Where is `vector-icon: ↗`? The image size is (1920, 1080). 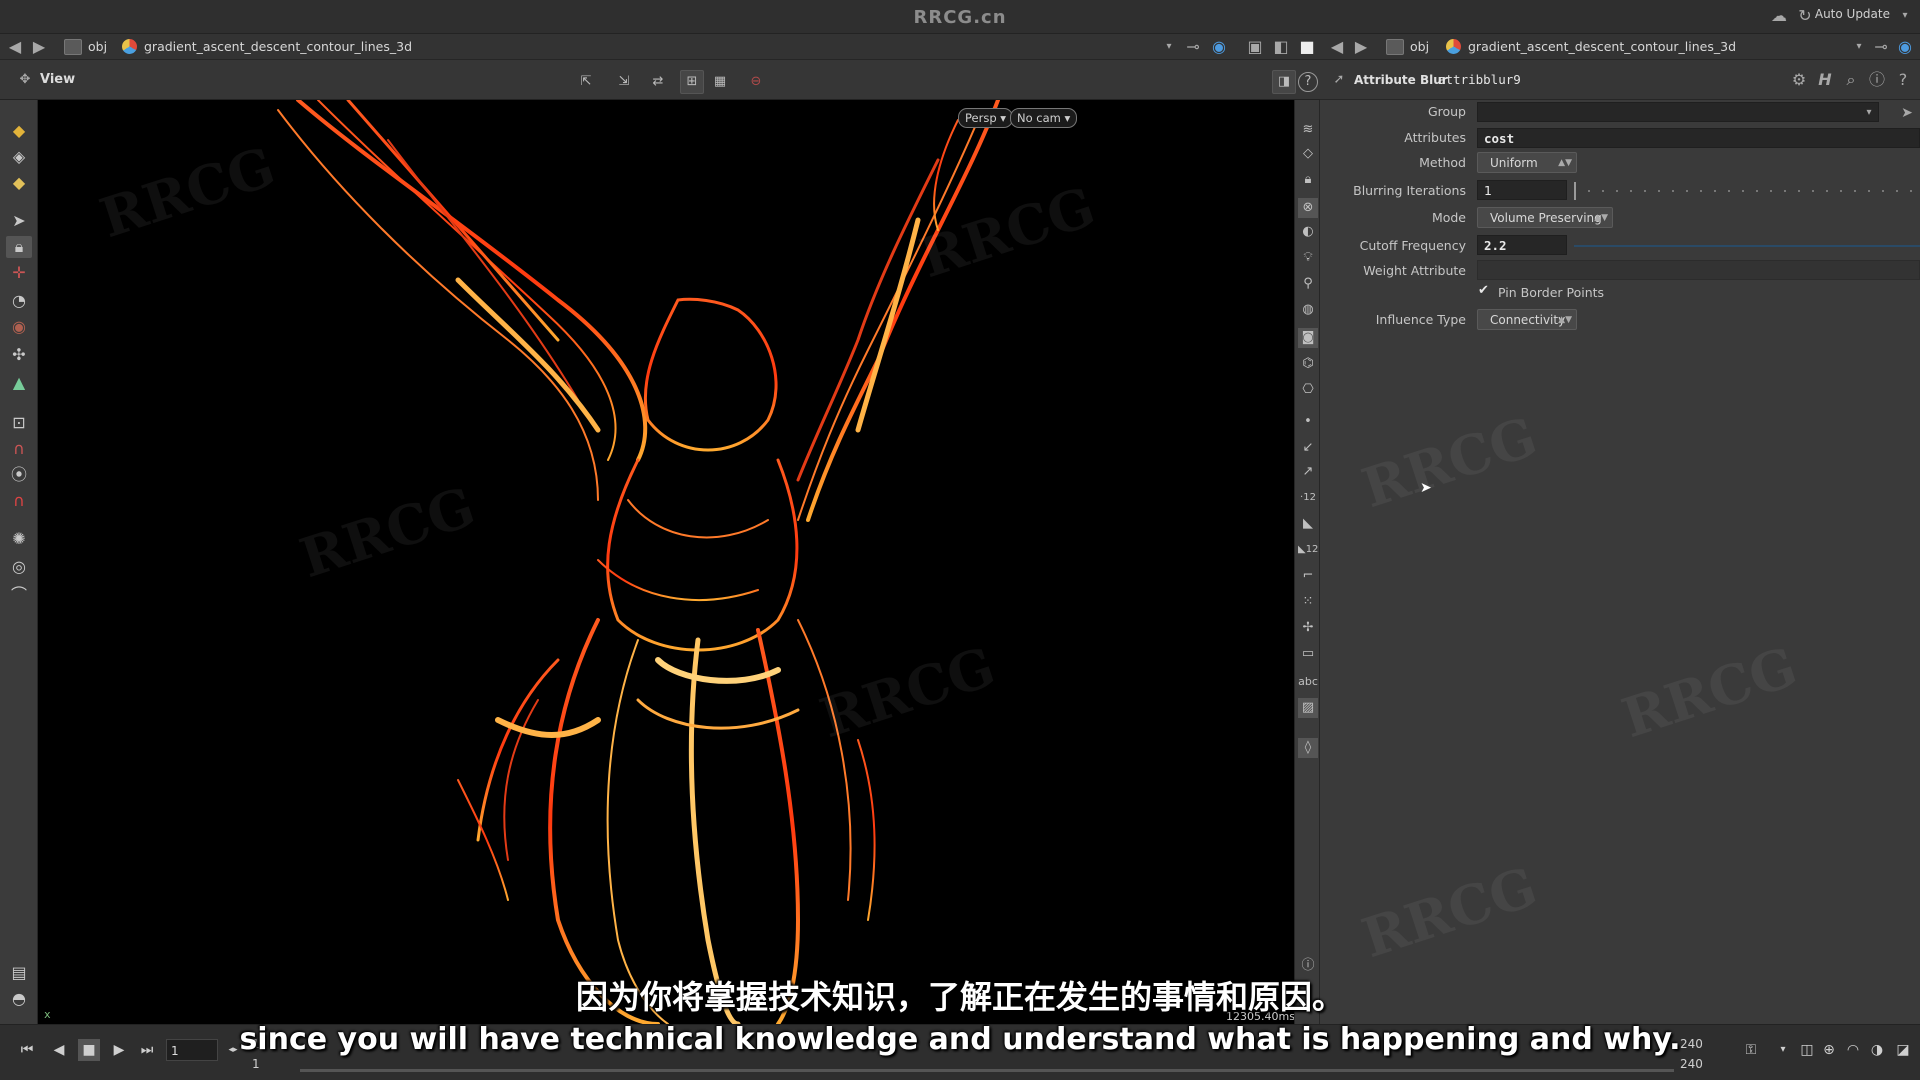
vector-icon: ↗ is located at coordinates (1308, 472).